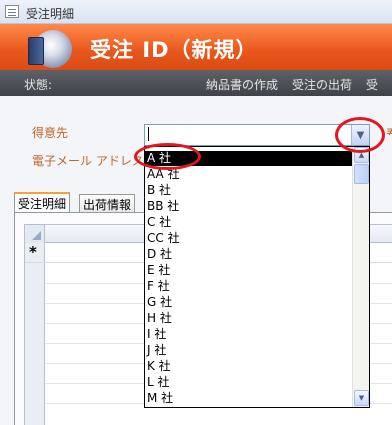 The image size is (392, 425). What do you see at coordinates (196, 83) in the screenshot?
I see `action-toolbar: 状態: 納品書の作成 受注の出荷 受` at bounding box center [196, 83].